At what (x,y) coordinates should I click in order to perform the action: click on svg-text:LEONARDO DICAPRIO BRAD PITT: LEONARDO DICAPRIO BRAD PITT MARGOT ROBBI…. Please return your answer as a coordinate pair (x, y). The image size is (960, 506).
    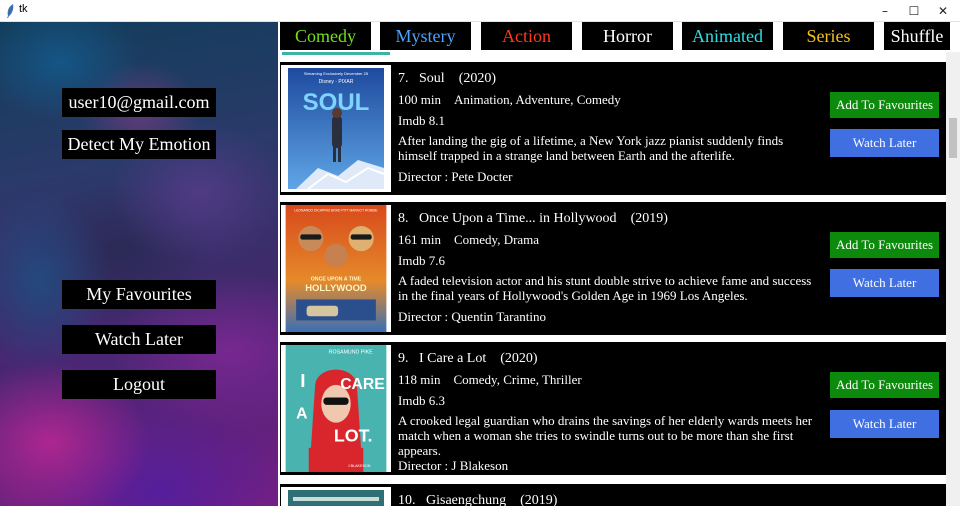
    Looking at the image, I should click on (336, 210).